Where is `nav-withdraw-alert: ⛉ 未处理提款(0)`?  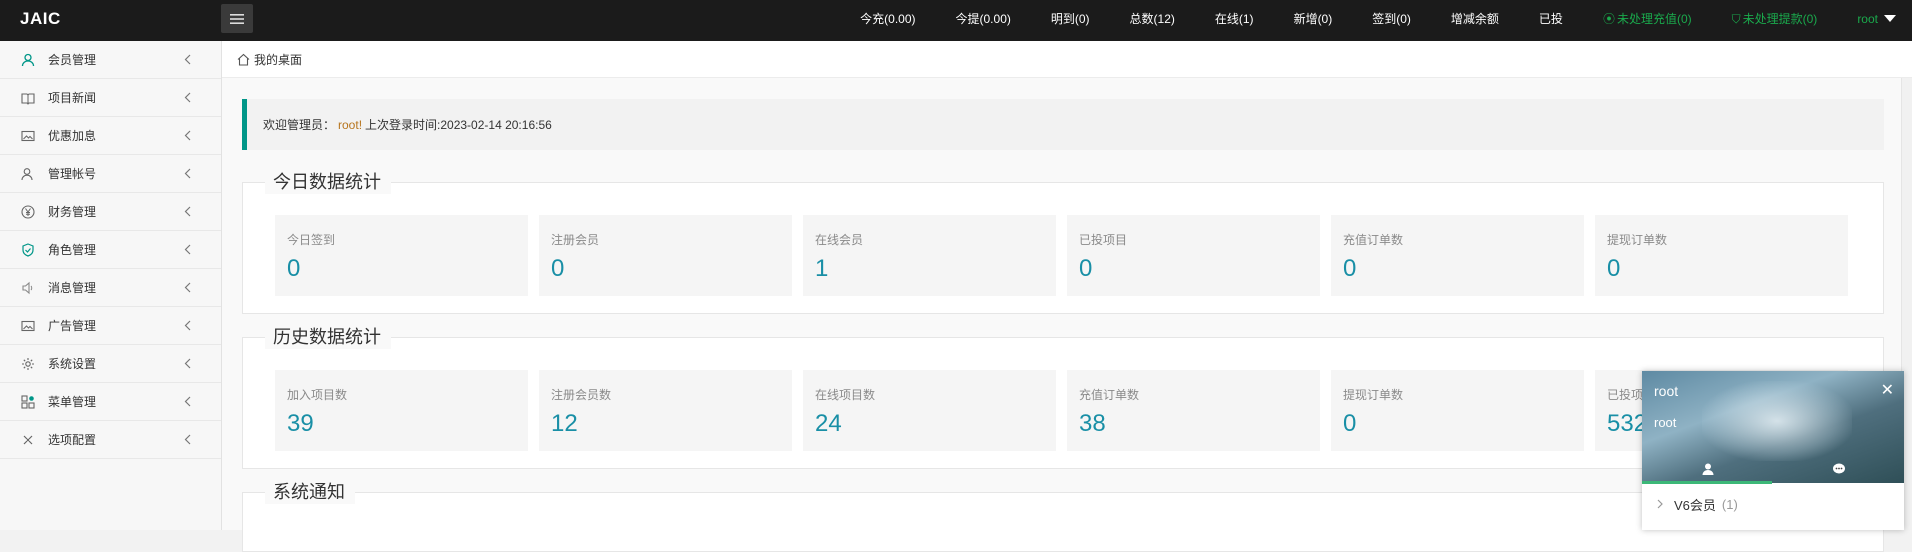
nav-withdraw-alert: ⛉ 未处理提款(0) is located at coordinates (1775, 18).